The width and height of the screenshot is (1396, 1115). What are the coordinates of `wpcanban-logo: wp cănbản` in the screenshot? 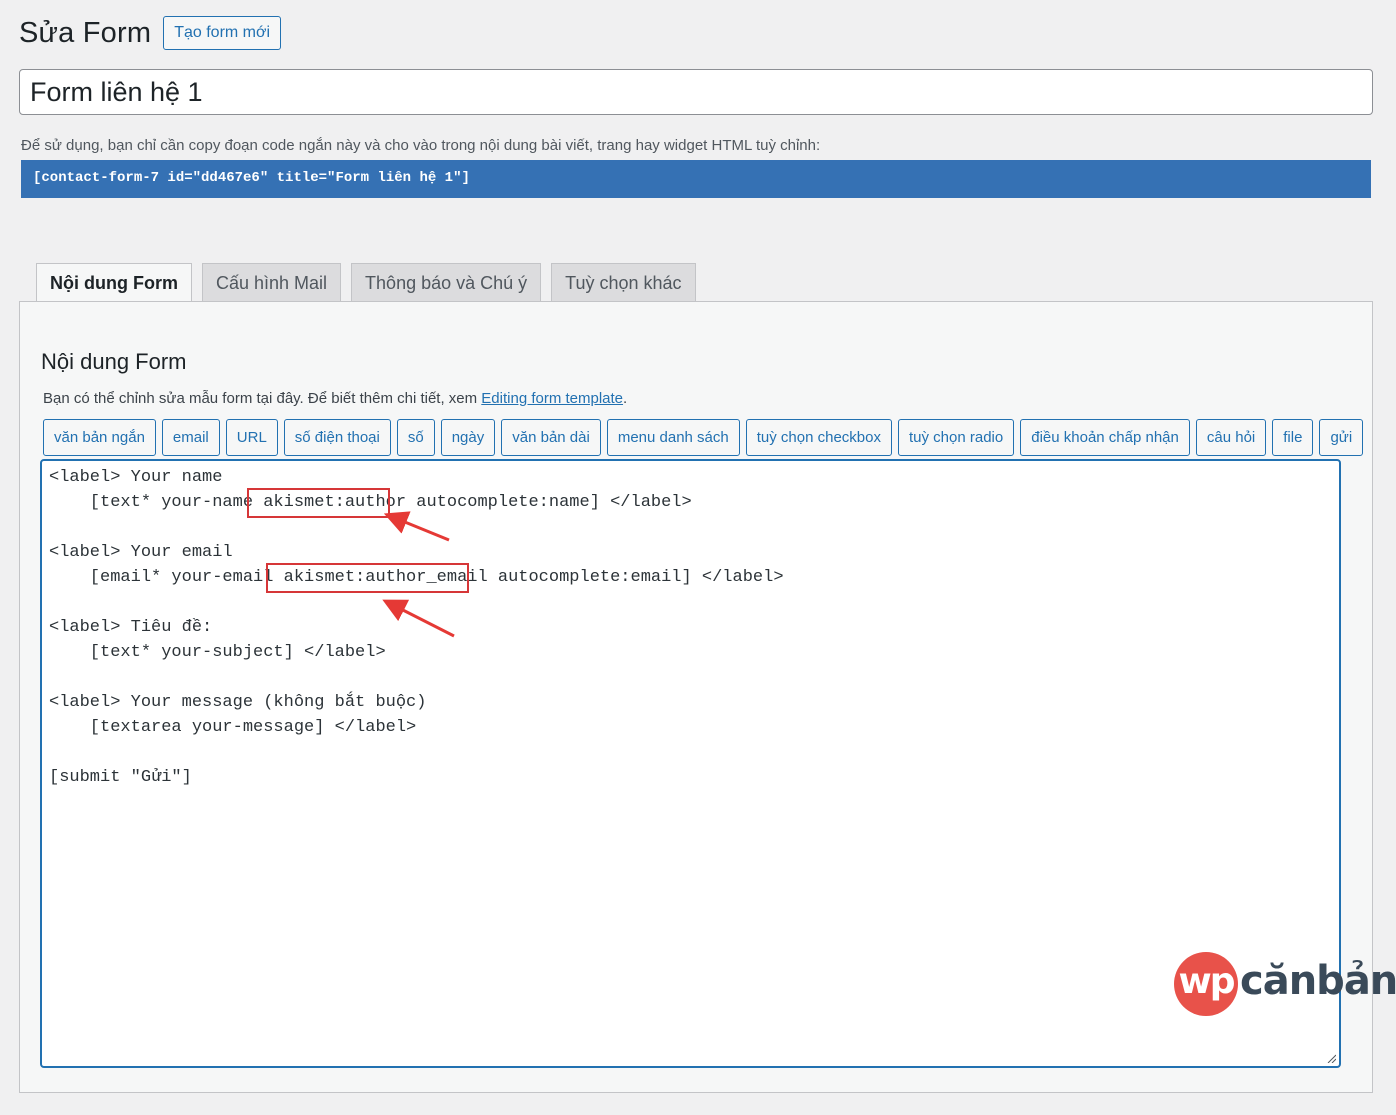 It's located at (1285, 984).